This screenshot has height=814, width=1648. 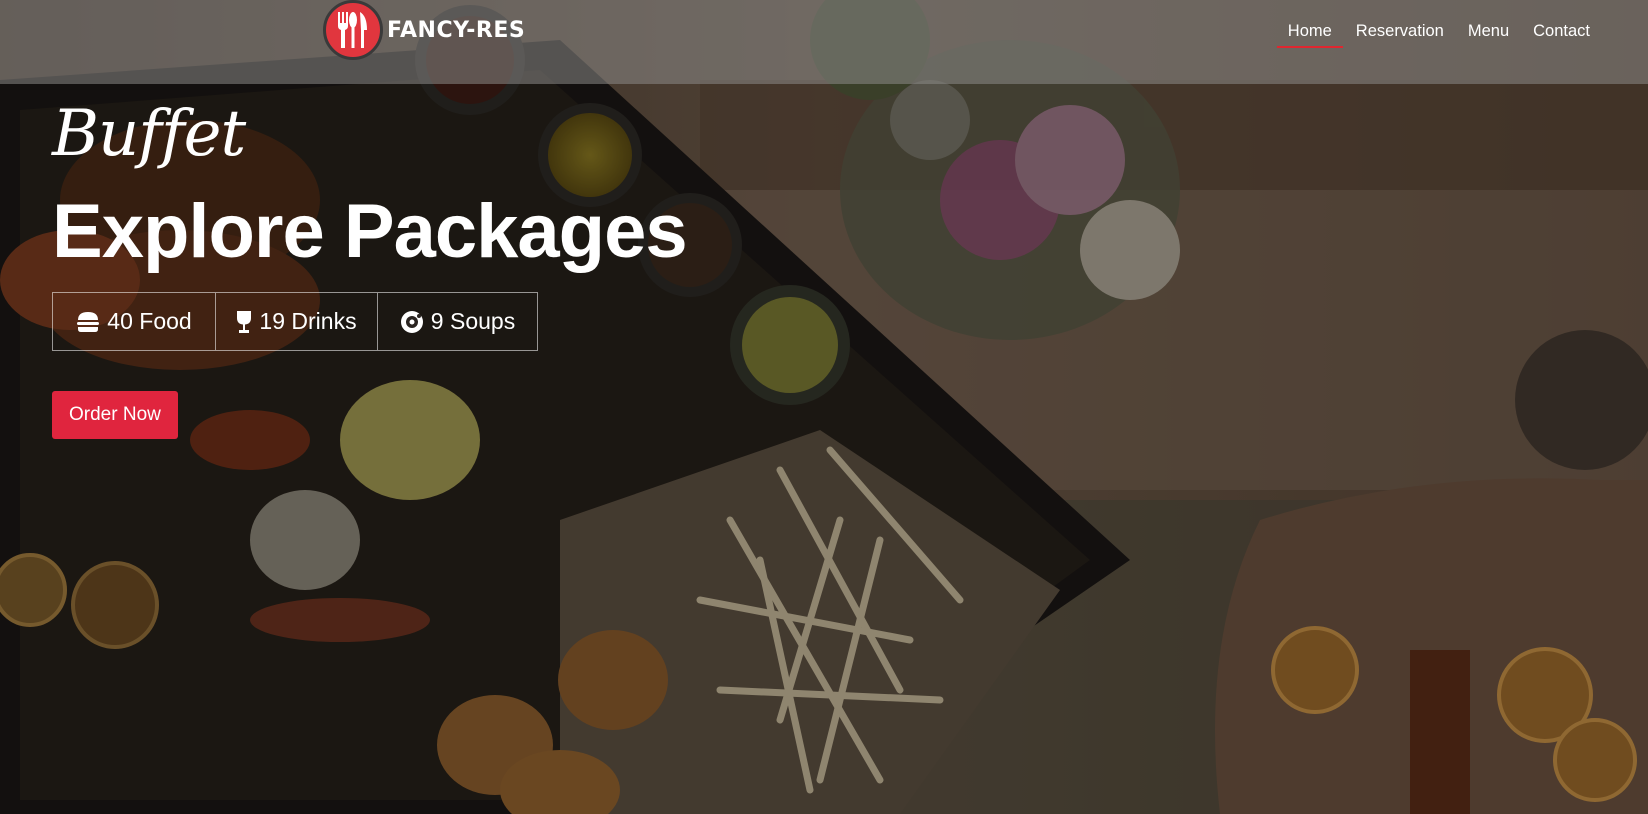 I want to click on brand-name: FANCY-RES, so click(x=456, y=30).